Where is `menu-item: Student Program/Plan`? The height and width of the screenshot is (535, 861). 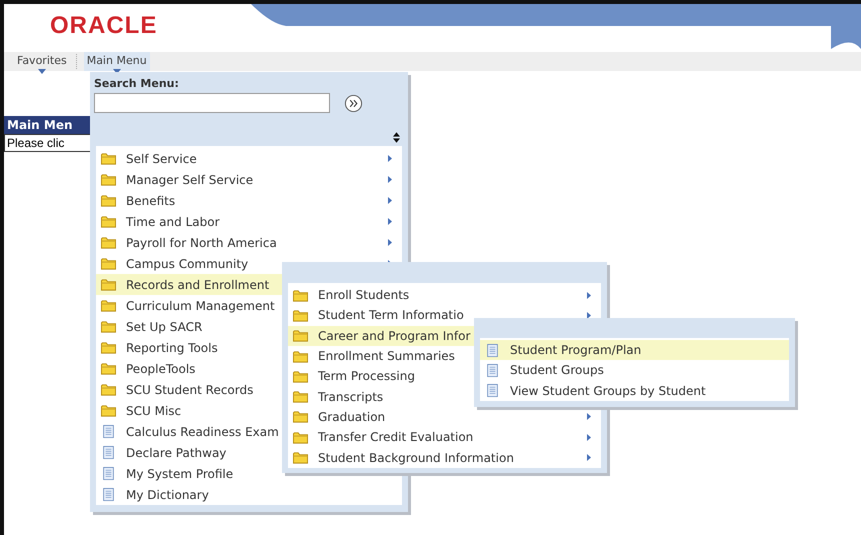
menu-item: Student Program/Plan is located at coordinates (634, 350).